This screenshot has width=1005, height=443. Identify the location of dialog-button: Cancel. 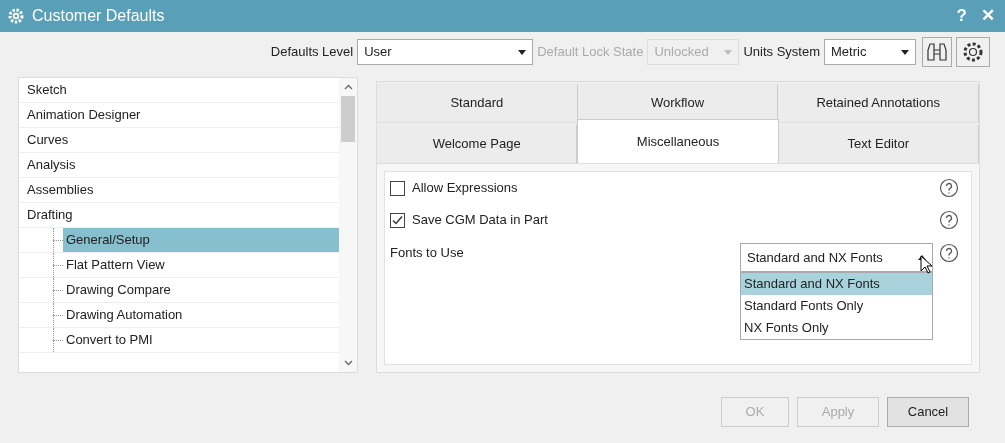
(928, 412).